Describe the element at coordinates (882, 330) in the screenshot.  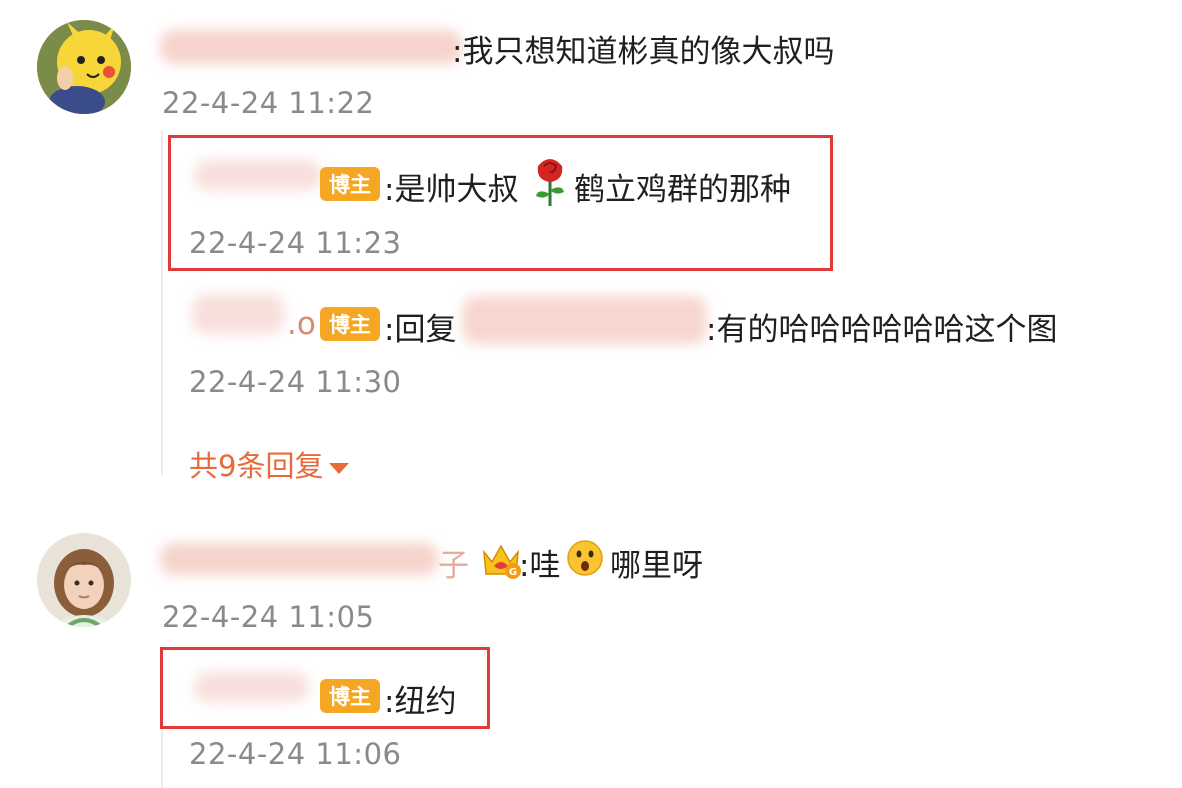
I see `reply-text: :有的哈哈哈哈哈哈这个图` at that location.